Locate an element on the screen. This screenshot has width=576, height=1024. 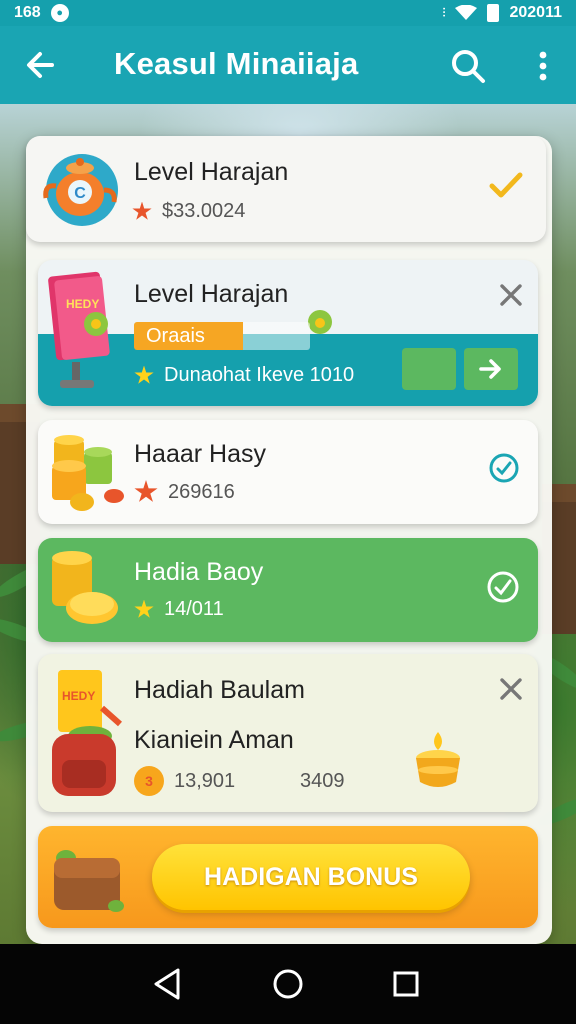
search-button is located at coordinates (468, 66).